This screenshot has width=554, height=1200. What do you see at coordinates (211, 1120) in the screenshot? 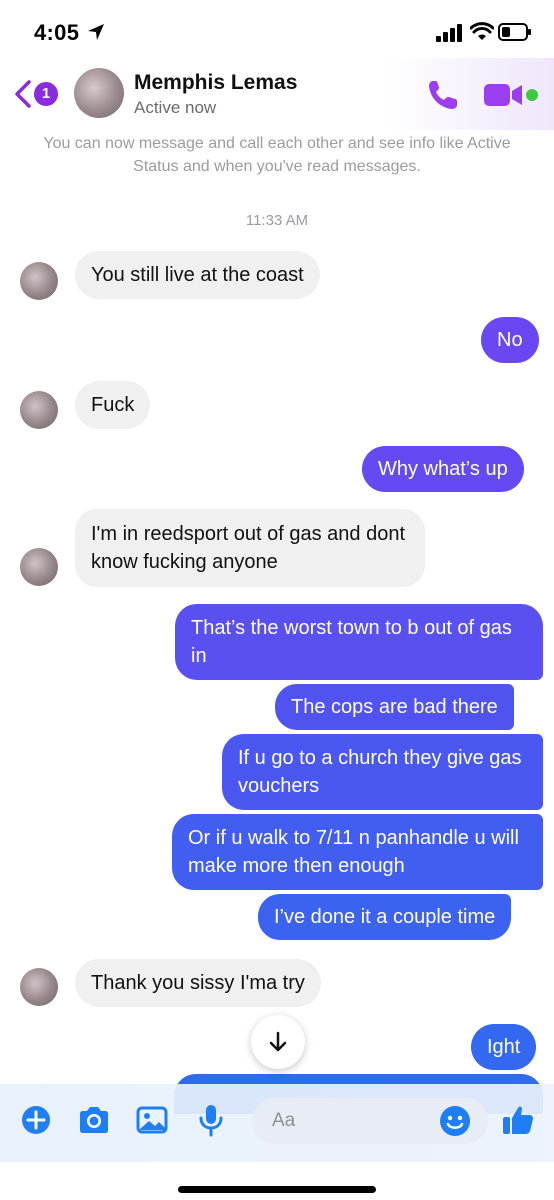
I see `microphone-button` at bounding box center [211, 1120].